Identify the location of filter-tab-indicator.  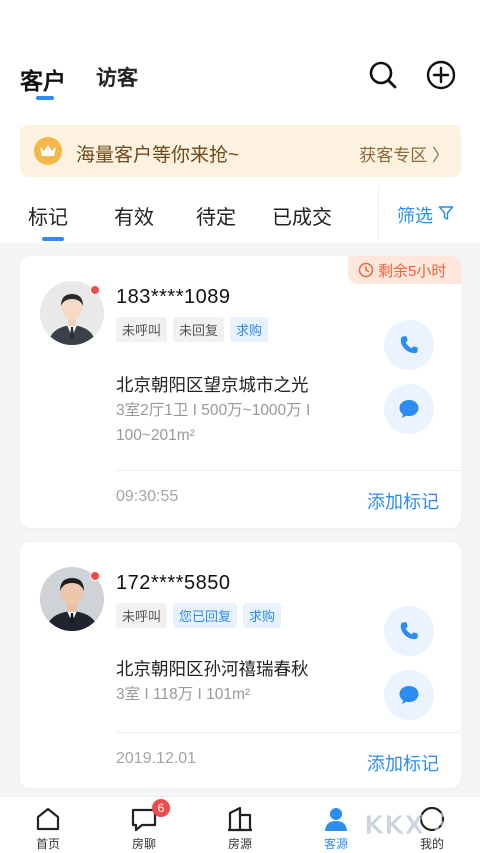
(53, 239).